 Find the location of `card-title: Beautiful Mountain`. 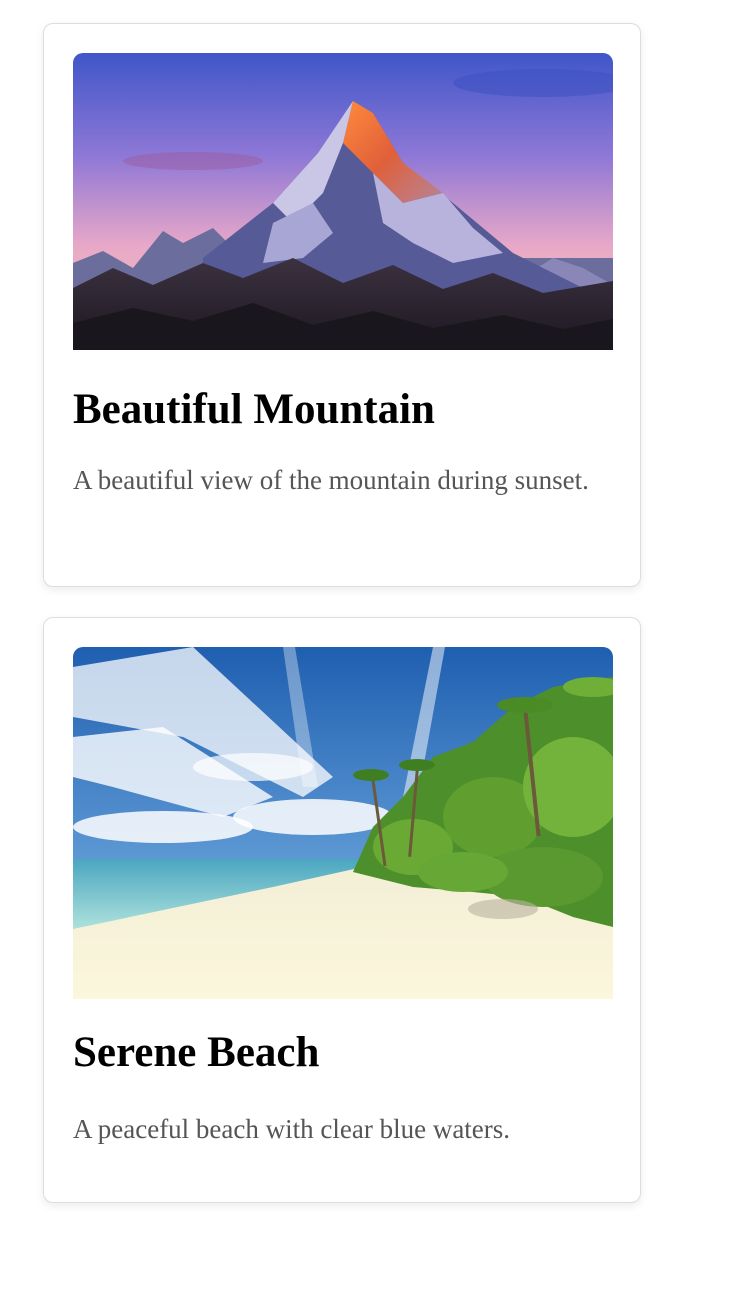

card-title: Beautiful Mountain is located at coordinates (254, 409).